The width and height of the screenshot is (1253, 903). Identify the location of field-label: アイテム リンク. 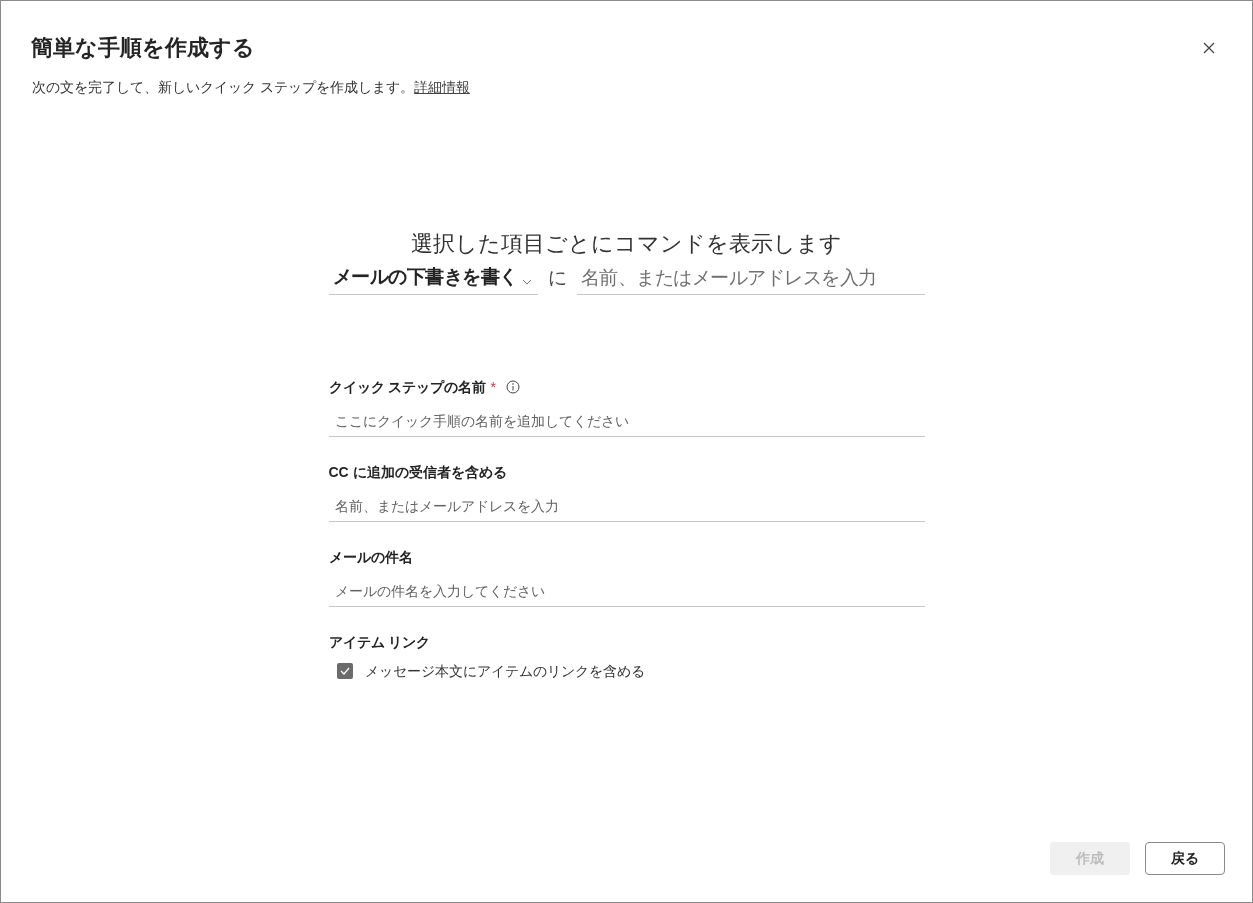
(379, 642).